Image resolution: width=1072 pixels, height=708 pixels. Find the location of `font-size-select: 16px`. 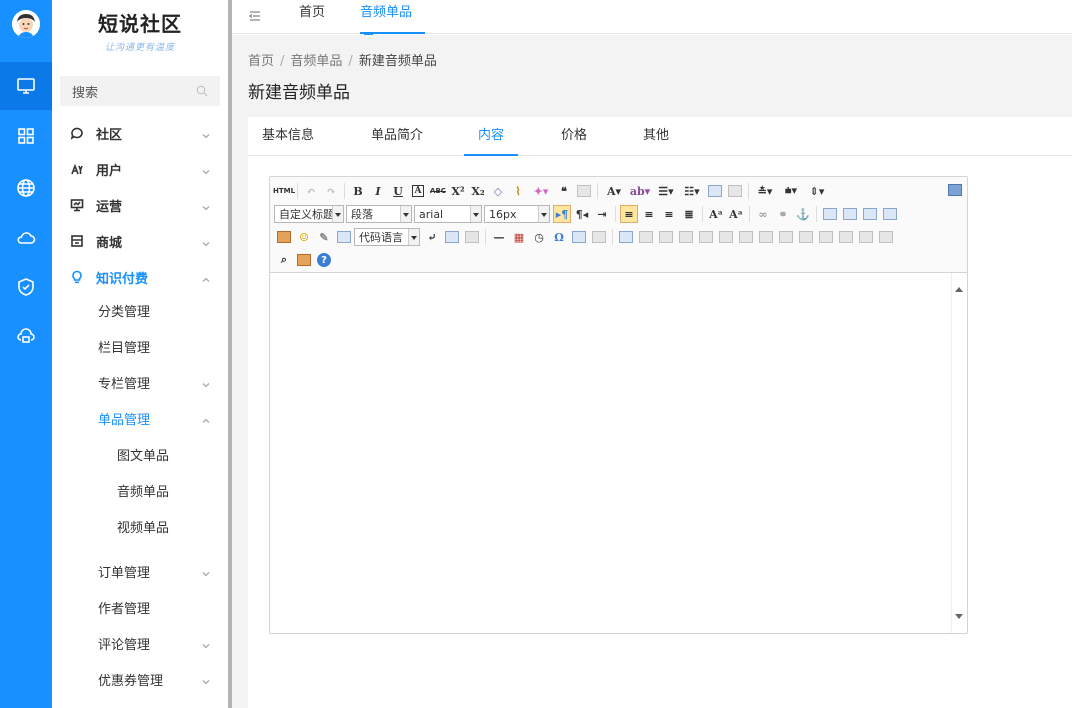

font-size-select: 16px is located at coordinates (517, 214).